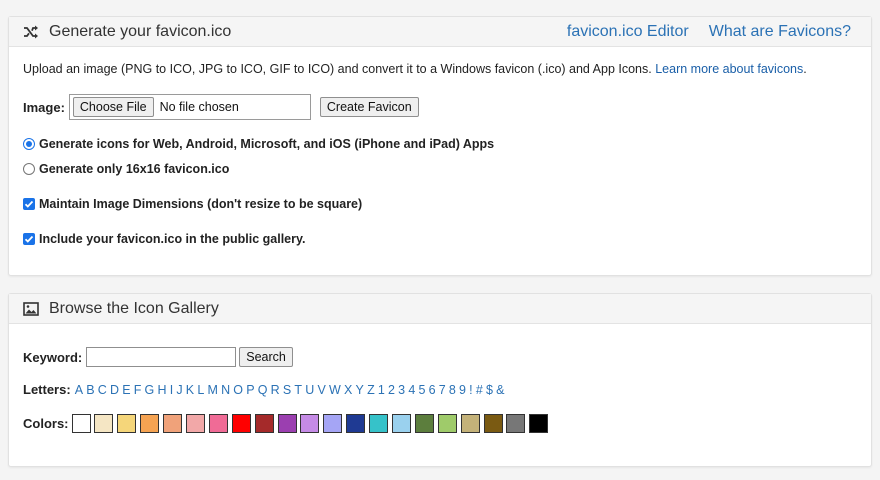 The height and width of the screenshot is (480, 880). I want to click on letter-link: F, so click(138, 390).